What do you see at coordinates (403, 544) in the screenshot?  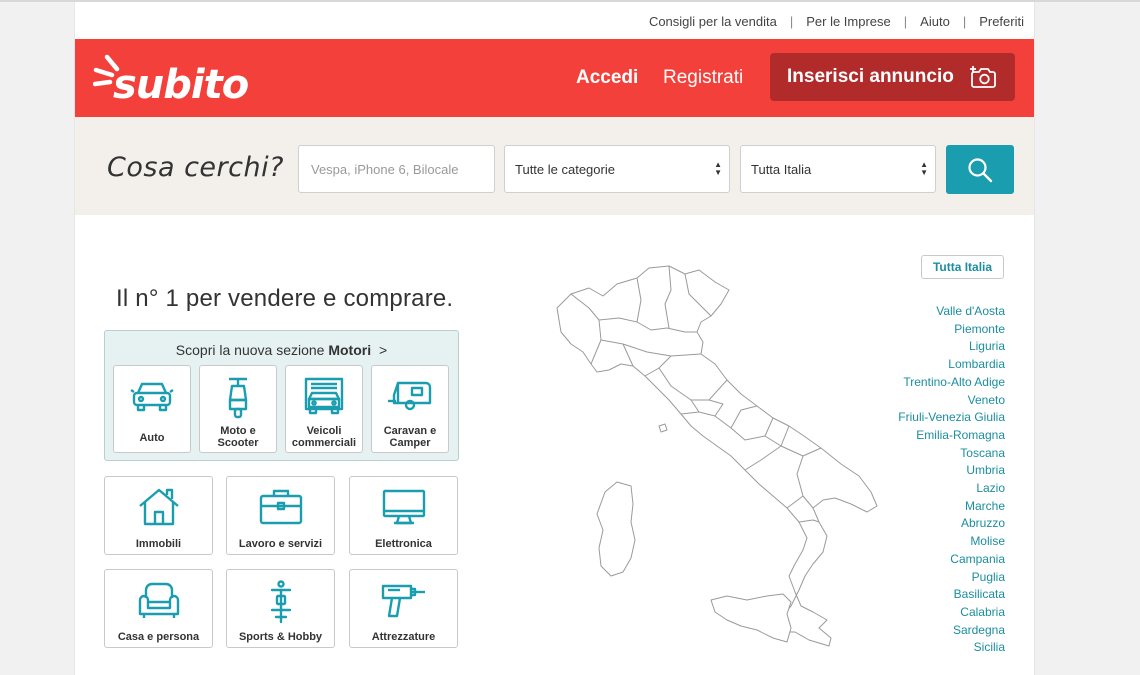 I see `category-label: Elettronica` at bounding box center [403, 544].